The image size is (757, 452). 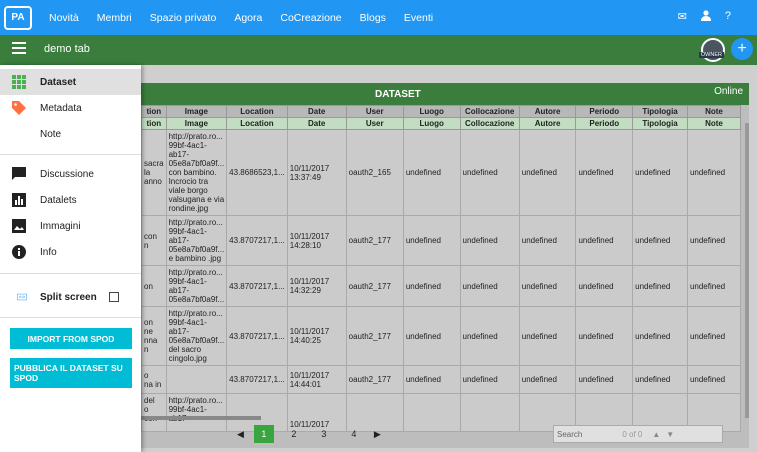 I want to click on drawer-item-metadata: Metadata, so click(x=70, y=108).